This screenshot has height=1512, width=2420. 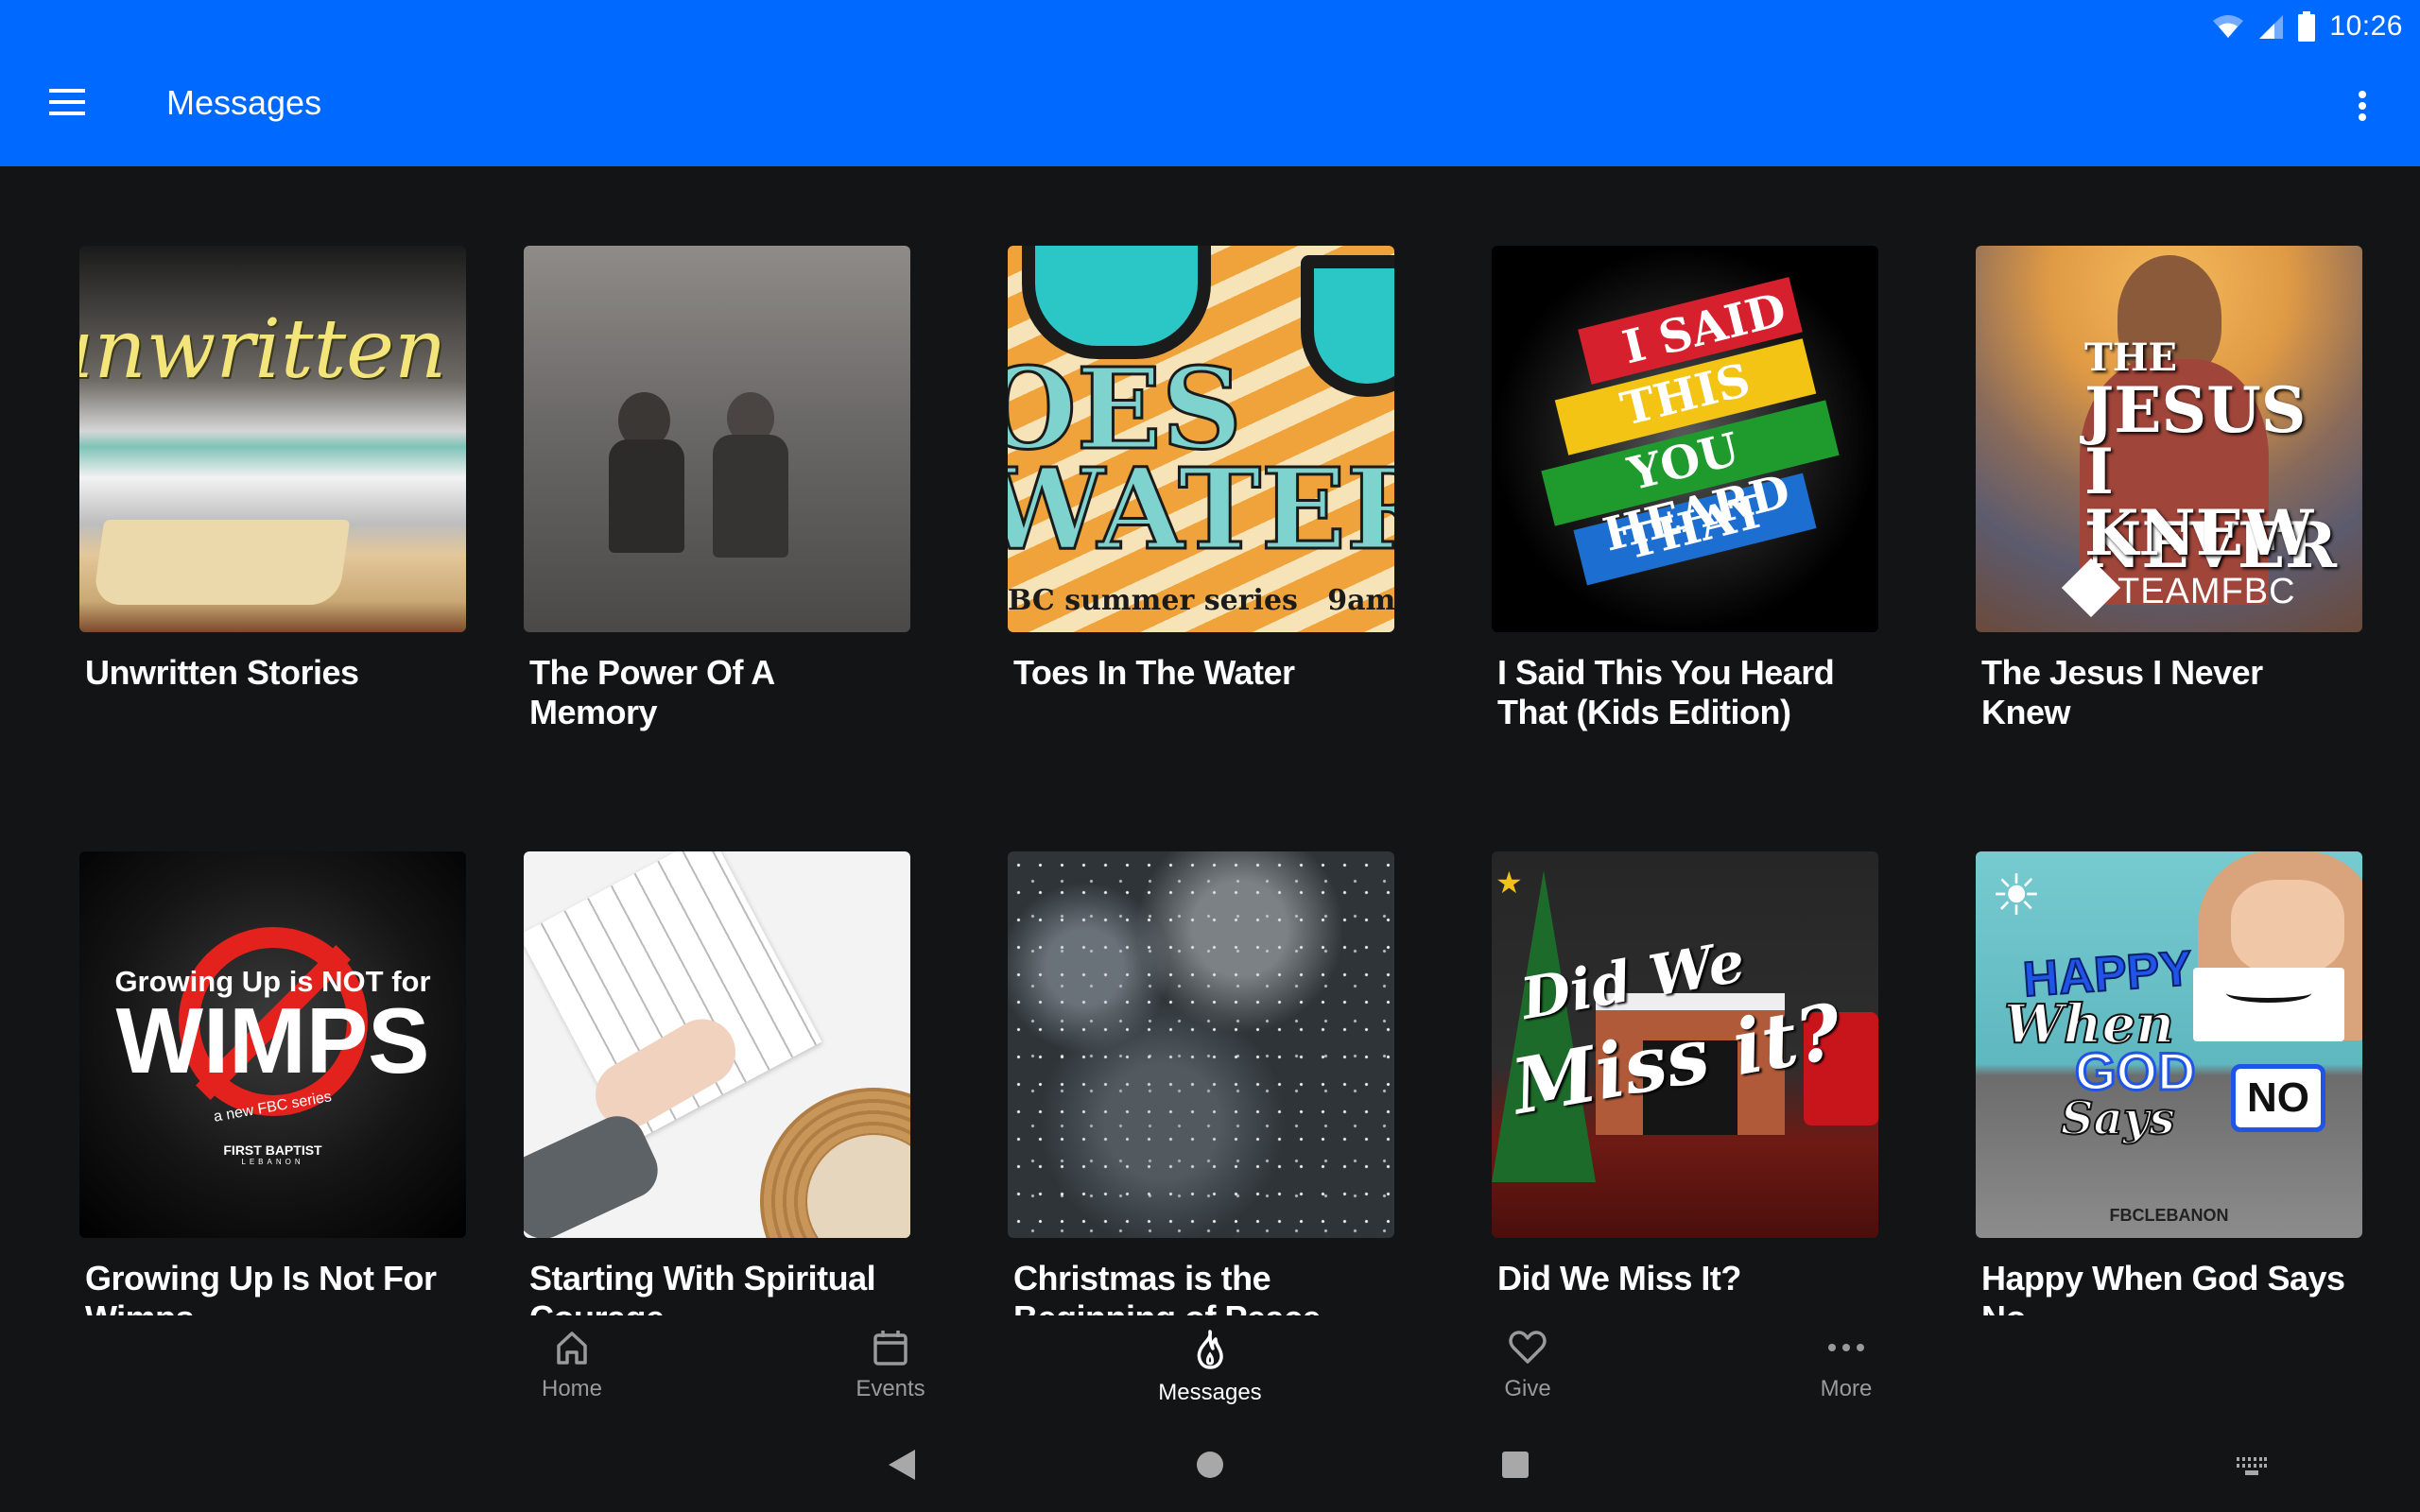 I want to click on message-card: Starting With Spiritual Courage, so click(x=717, y=1083).